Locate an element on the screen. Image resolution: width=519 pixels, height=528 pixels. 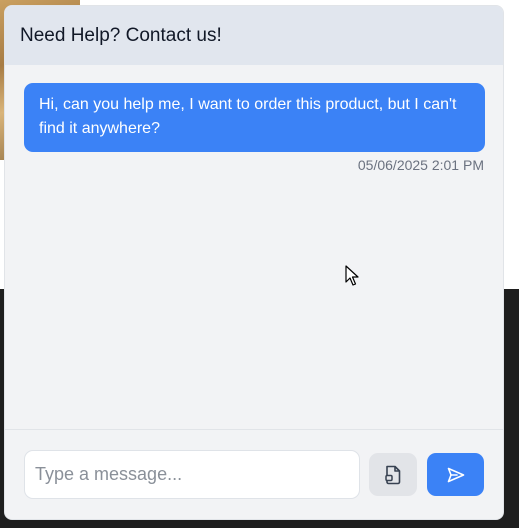
message-input is located at coordinates (192, 474).